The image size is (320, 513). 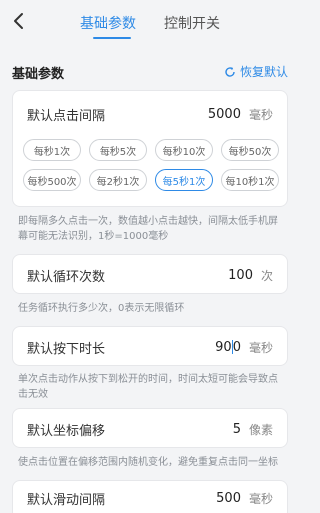 I want to click on swipe-interval-row: 默认滑动间隔 500 毫秒, so click(x=150, y=497).